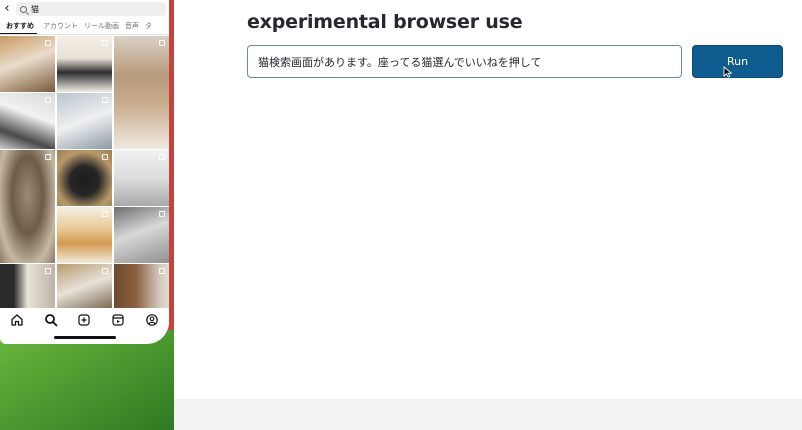 Image resolution: width=802 pixels, height=430 pixels. What do you see at coordinates (91, 9) in the screenshot?
I see `search-input: 猫` at bounding box center [91, 9].